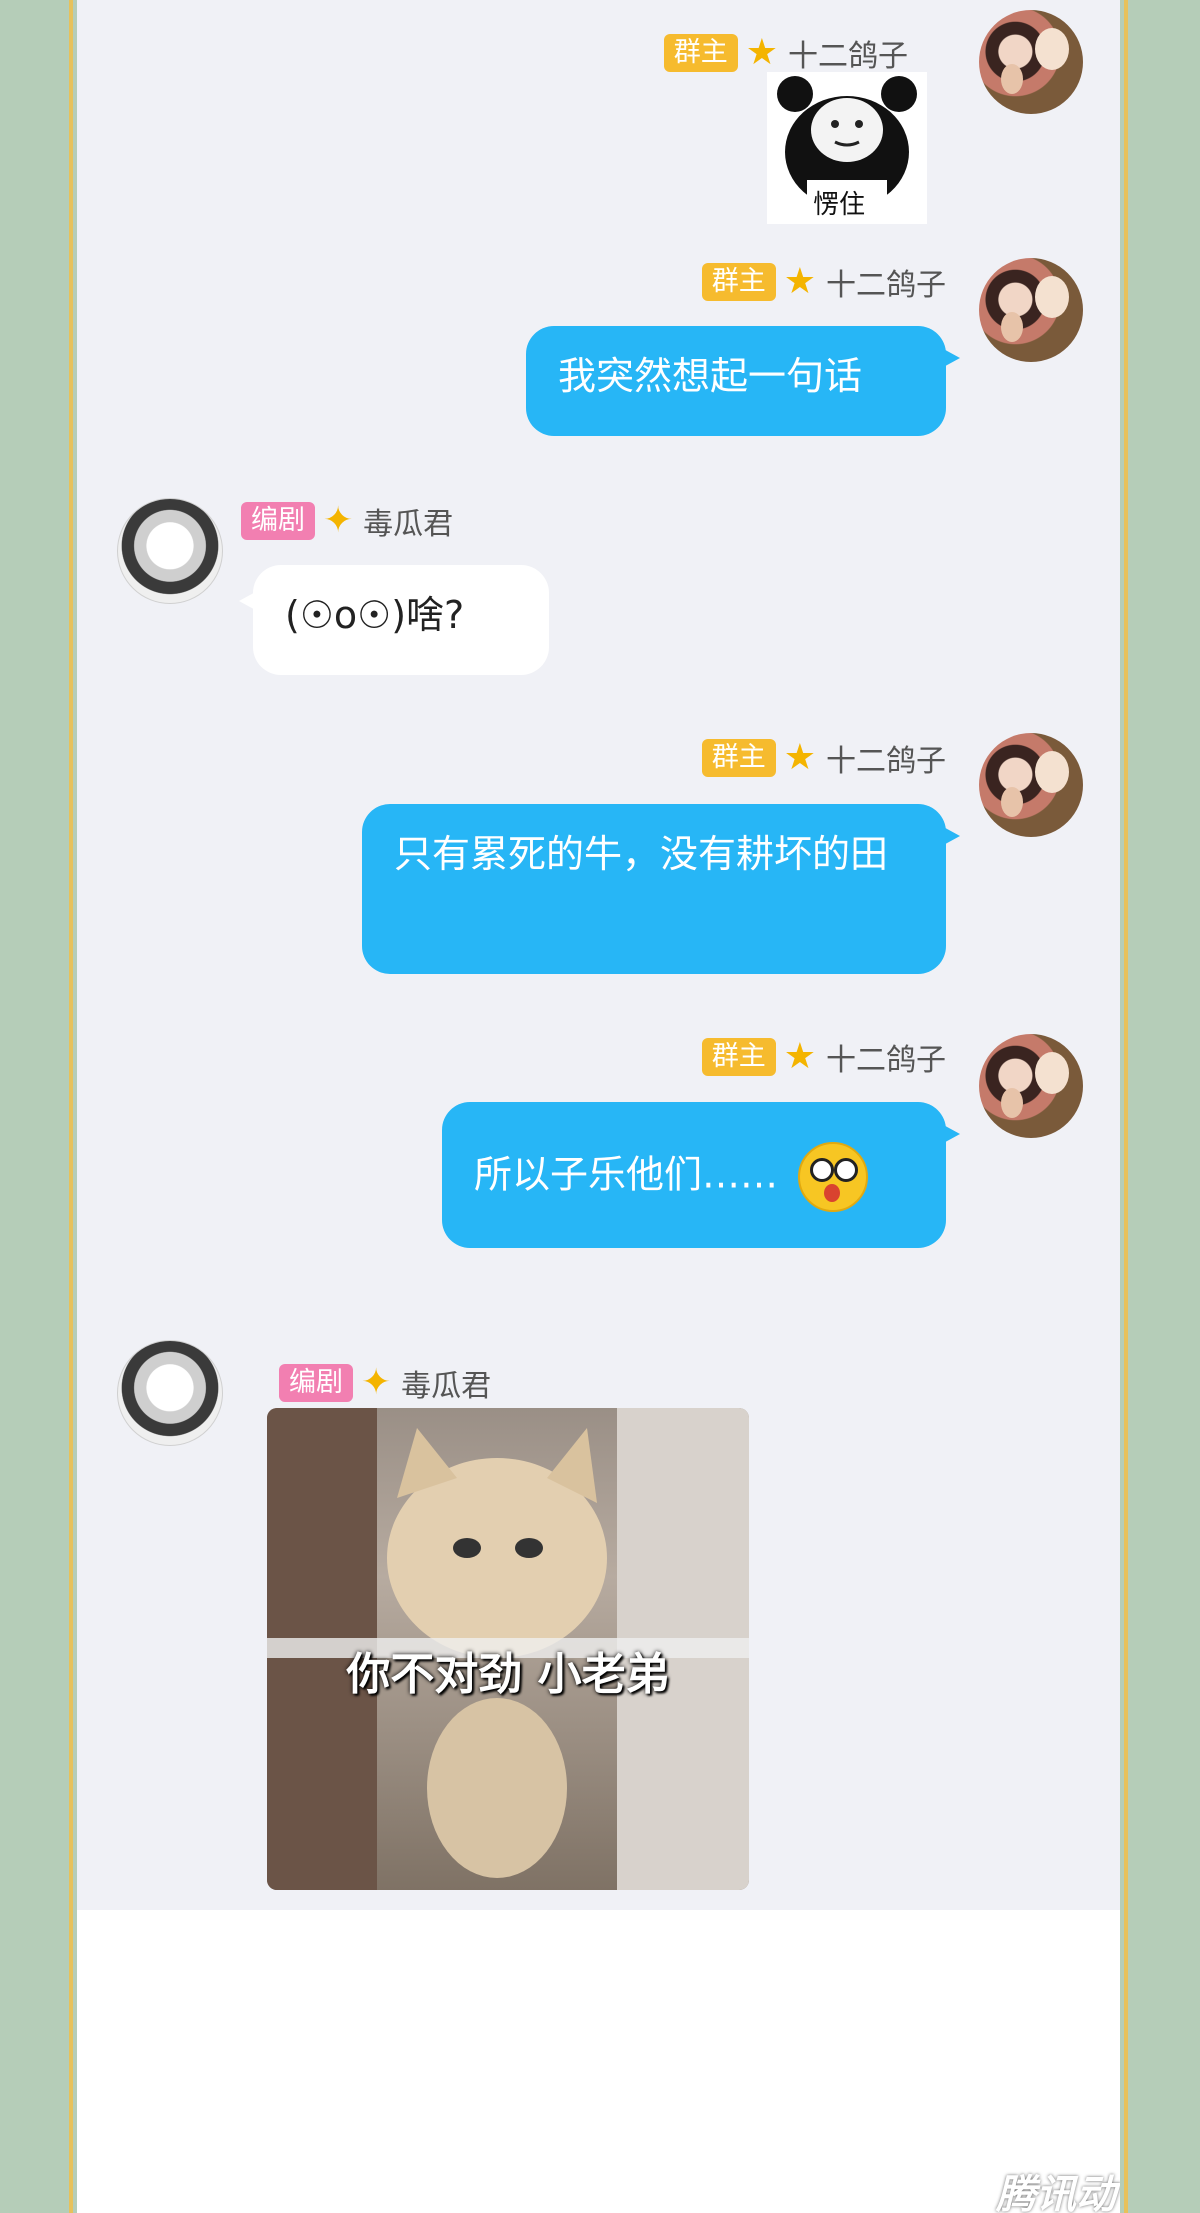 The image size is (1200, 2213). I want to click on sticker-text: 愣住, so click(839, 205).